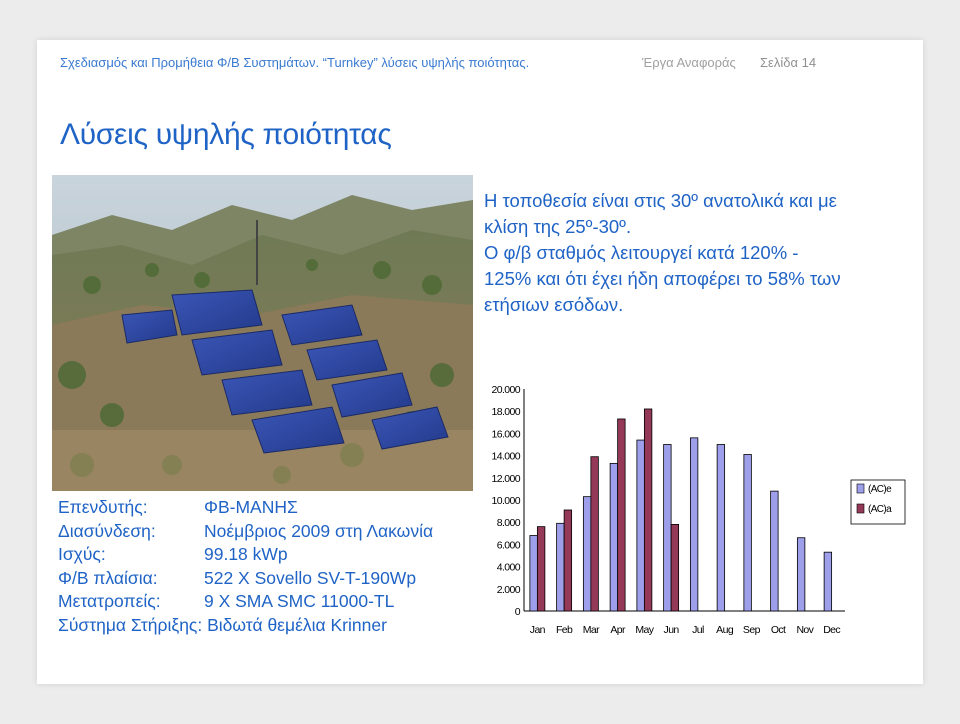 The width and height of the screenshot is (960, 724). I want to click on y-tick-label: 2.000, so click(509, 590).